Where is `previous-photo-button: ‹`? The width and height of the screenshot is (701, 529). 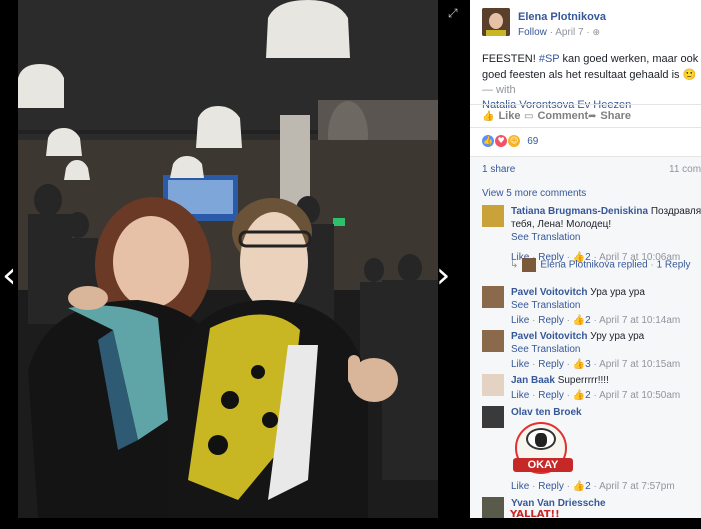 previous-photo-button: ‹ is located at coordinates (9, 276).